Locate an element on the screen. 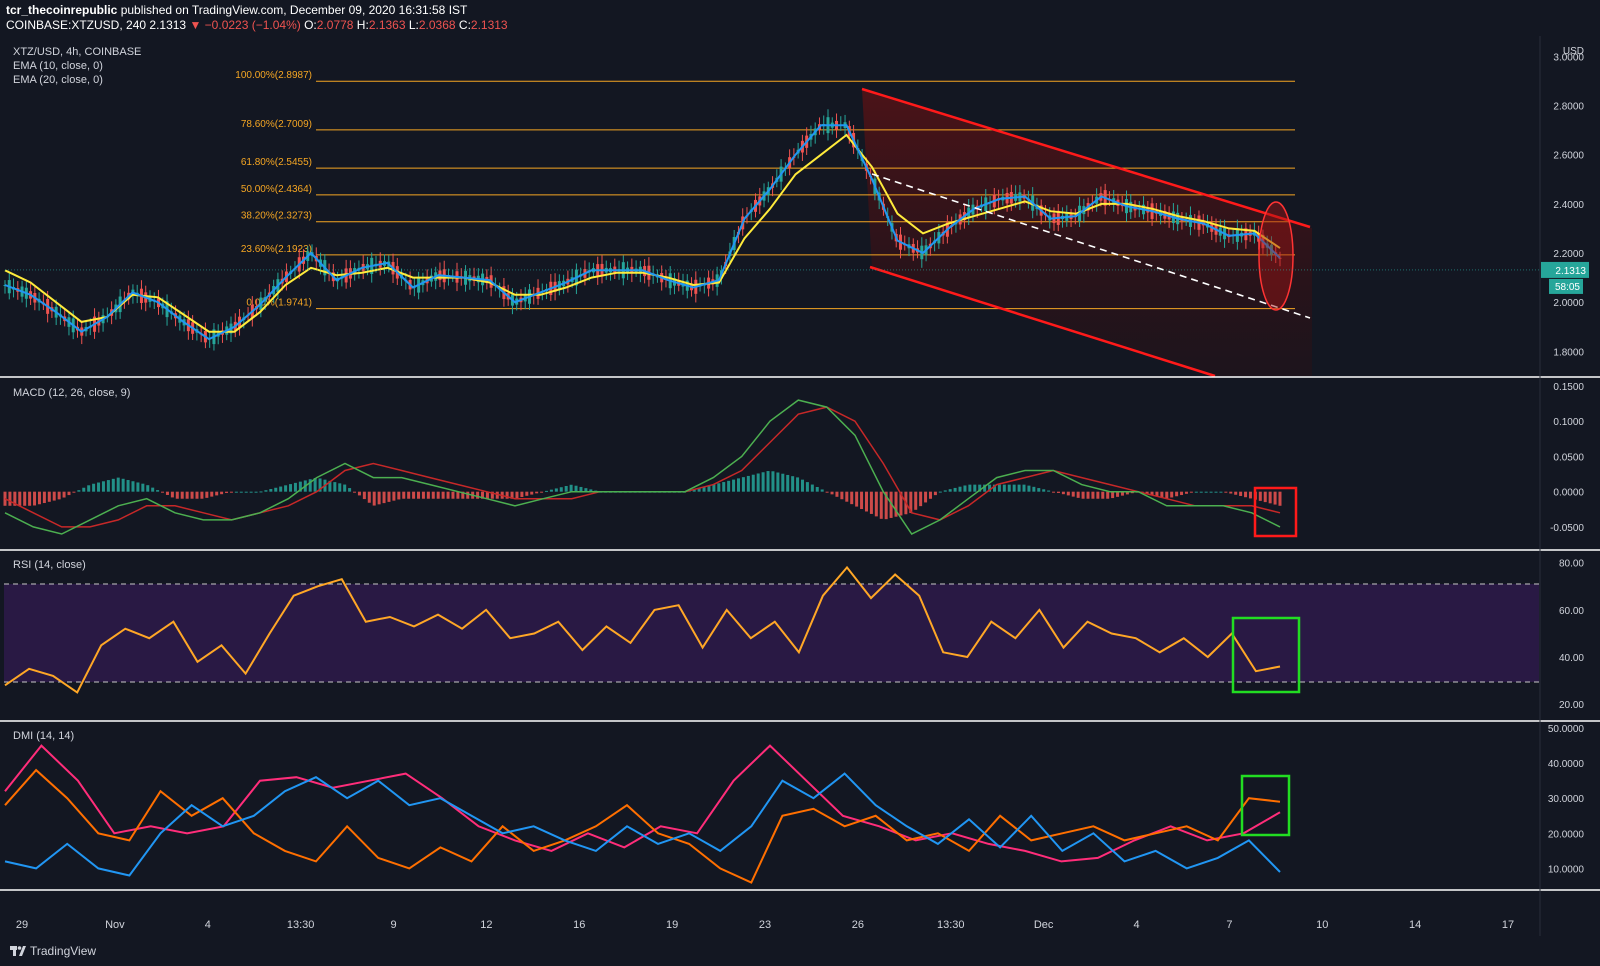 The width and height of the screenshot is (1600, 966). macd-pane: MACD (12, 26, close, 9) is located at coordinates (650, 462).